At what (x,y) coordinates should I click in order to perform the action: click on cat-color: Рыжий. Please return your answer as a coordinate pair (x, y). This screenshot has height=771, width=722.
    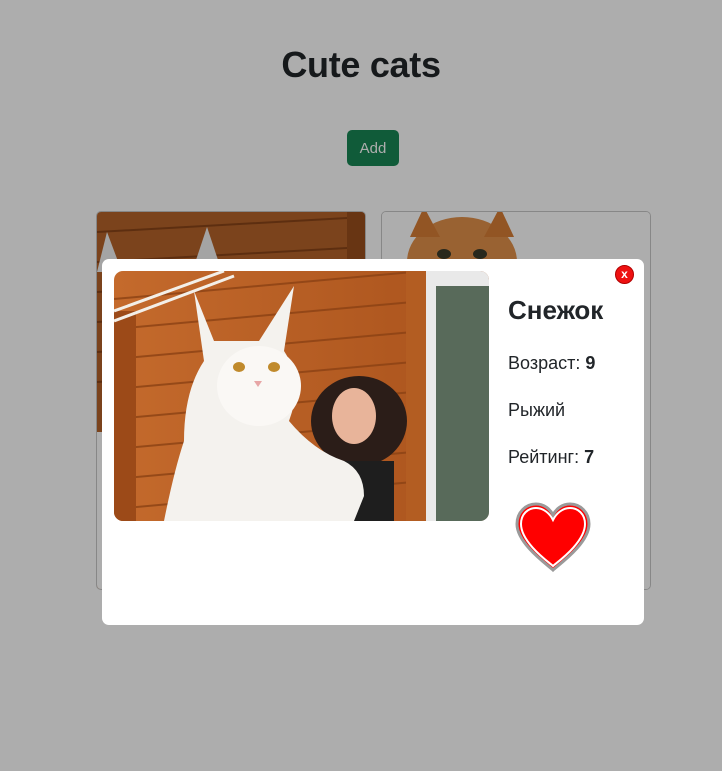
    Looking at the image, I should click on (537, 410).